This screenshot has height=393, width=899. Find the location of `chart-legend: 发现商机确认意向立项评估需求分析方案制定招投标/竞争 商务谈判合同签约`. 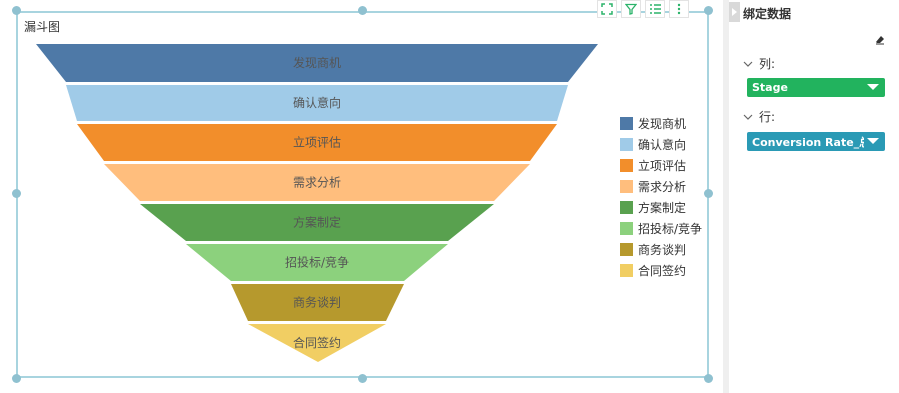

chart-legend: 发现商机确认意向立项评估需求分析方案制定招投标/竞争 商务谈判合同签约 is located at coordinates (661, 197).